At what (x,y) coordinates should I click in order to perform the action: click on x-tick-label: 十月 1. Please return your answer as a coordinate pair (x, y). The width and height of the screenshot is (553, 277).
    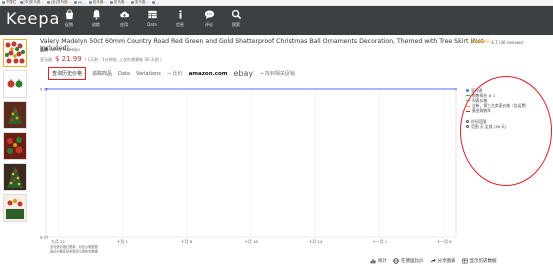
    Looking at the image, I should click on (123, 241).